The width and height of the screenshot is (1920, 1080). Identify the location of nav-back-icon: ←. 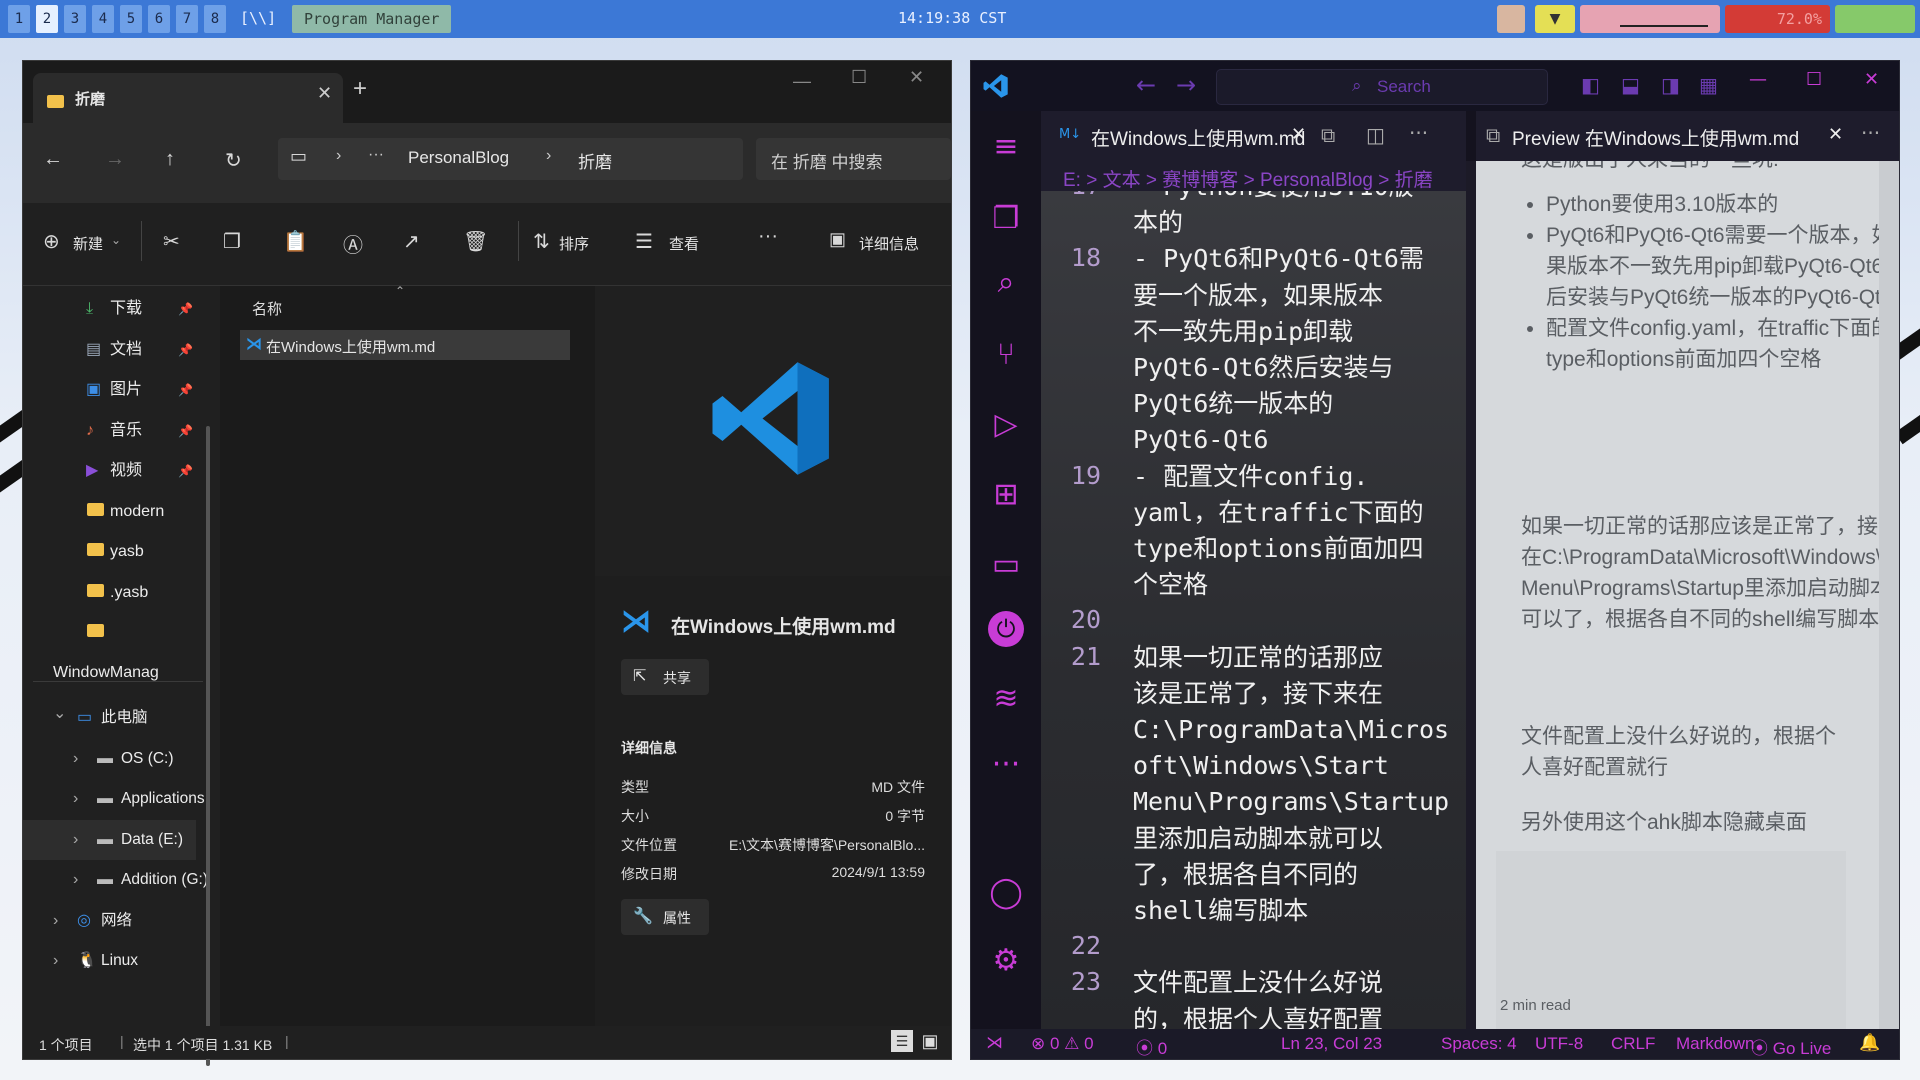
(1146, 85).